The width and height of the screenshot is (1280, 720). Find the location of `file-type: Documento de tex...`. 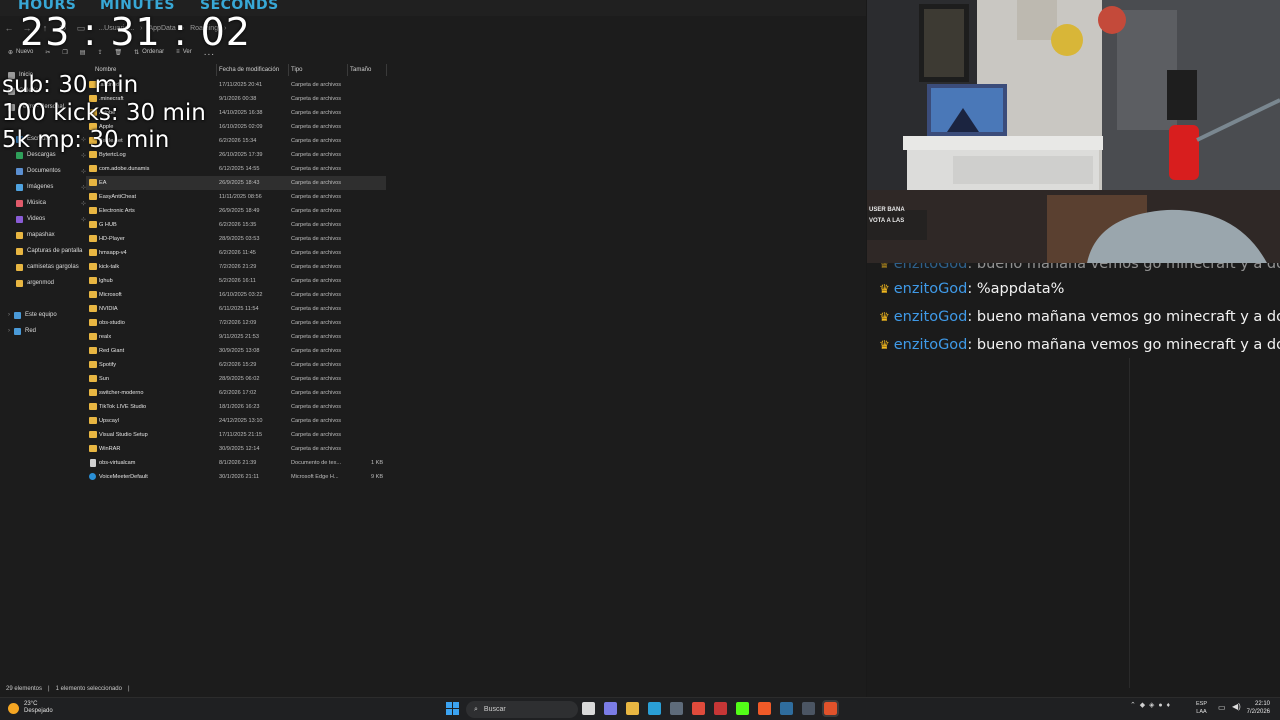

file-type: Documento de tex... is located at coordinates (316, 463).